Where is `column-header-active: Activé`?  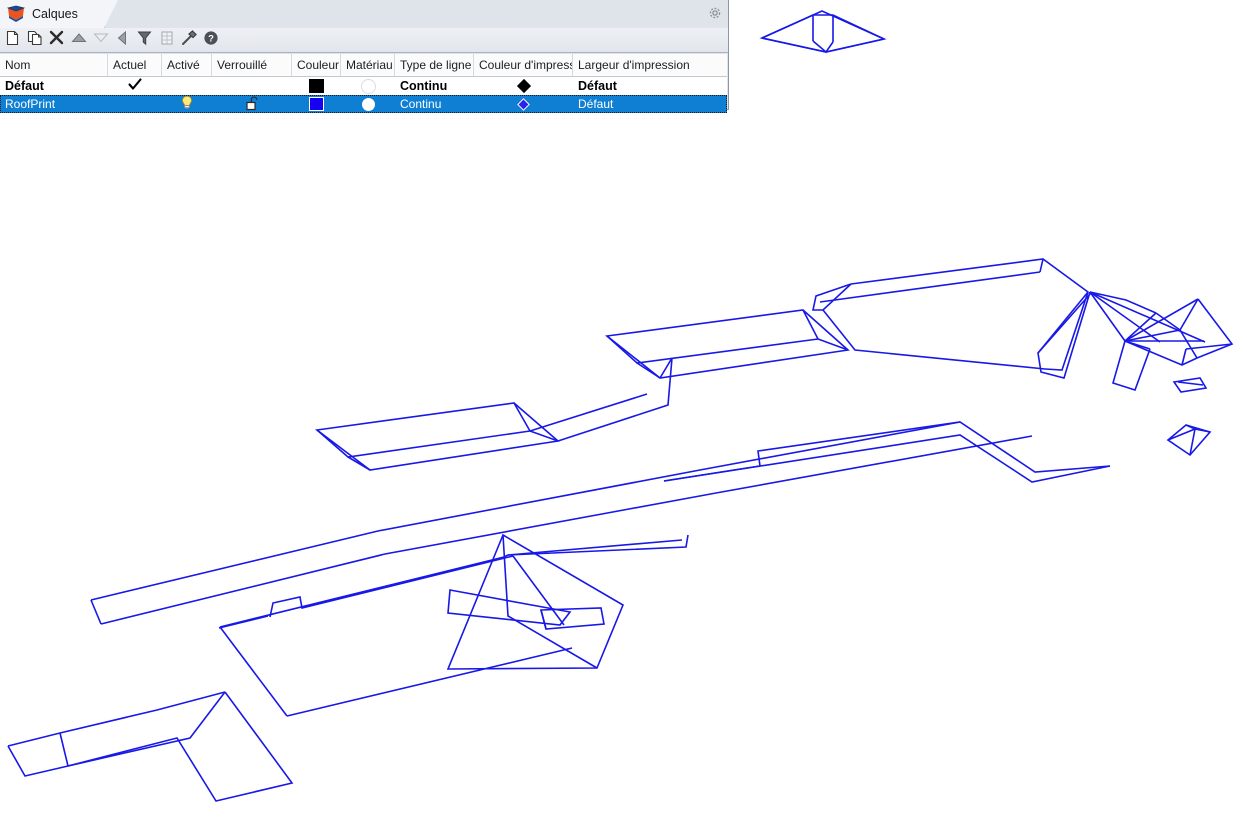
column-header-active: Activé is located at coordinates (187, 65).